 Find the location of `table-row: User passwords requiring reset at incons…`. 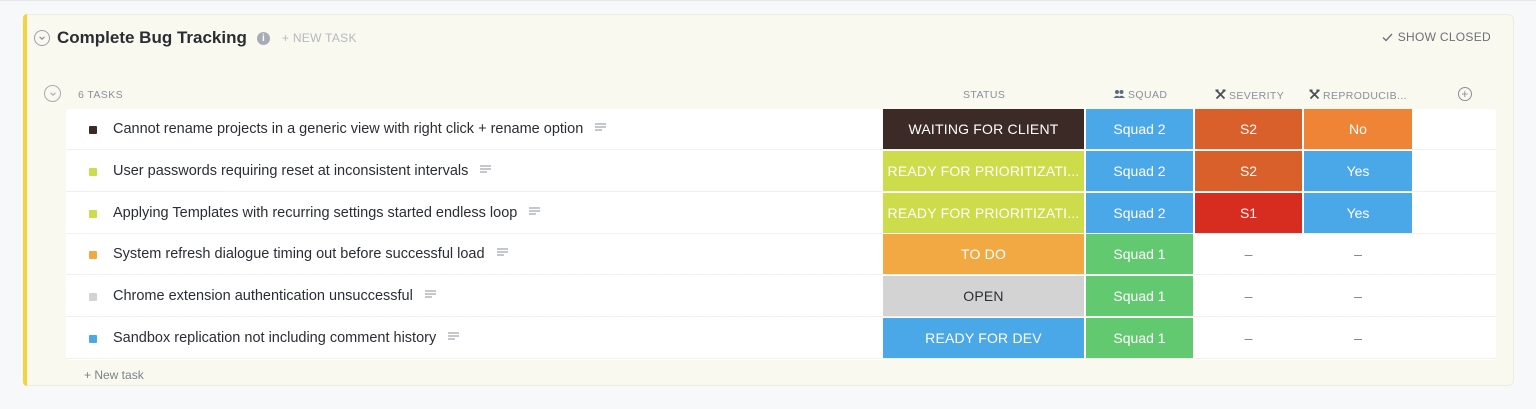

table-row: User passwords requiring reset at incons… is located at coordinates (781, 171).